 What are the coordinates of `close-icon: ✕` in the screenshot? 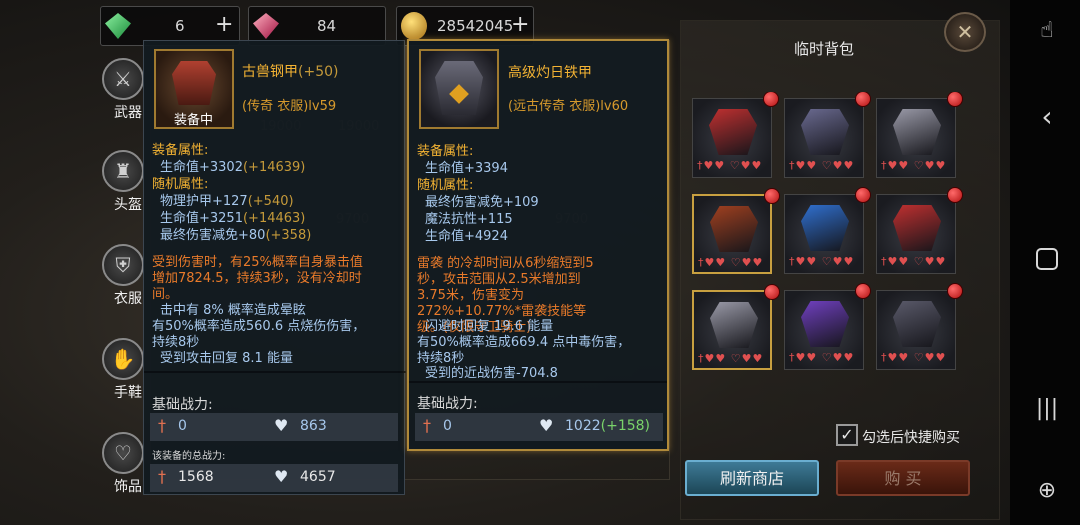 It's located at (965, 32).